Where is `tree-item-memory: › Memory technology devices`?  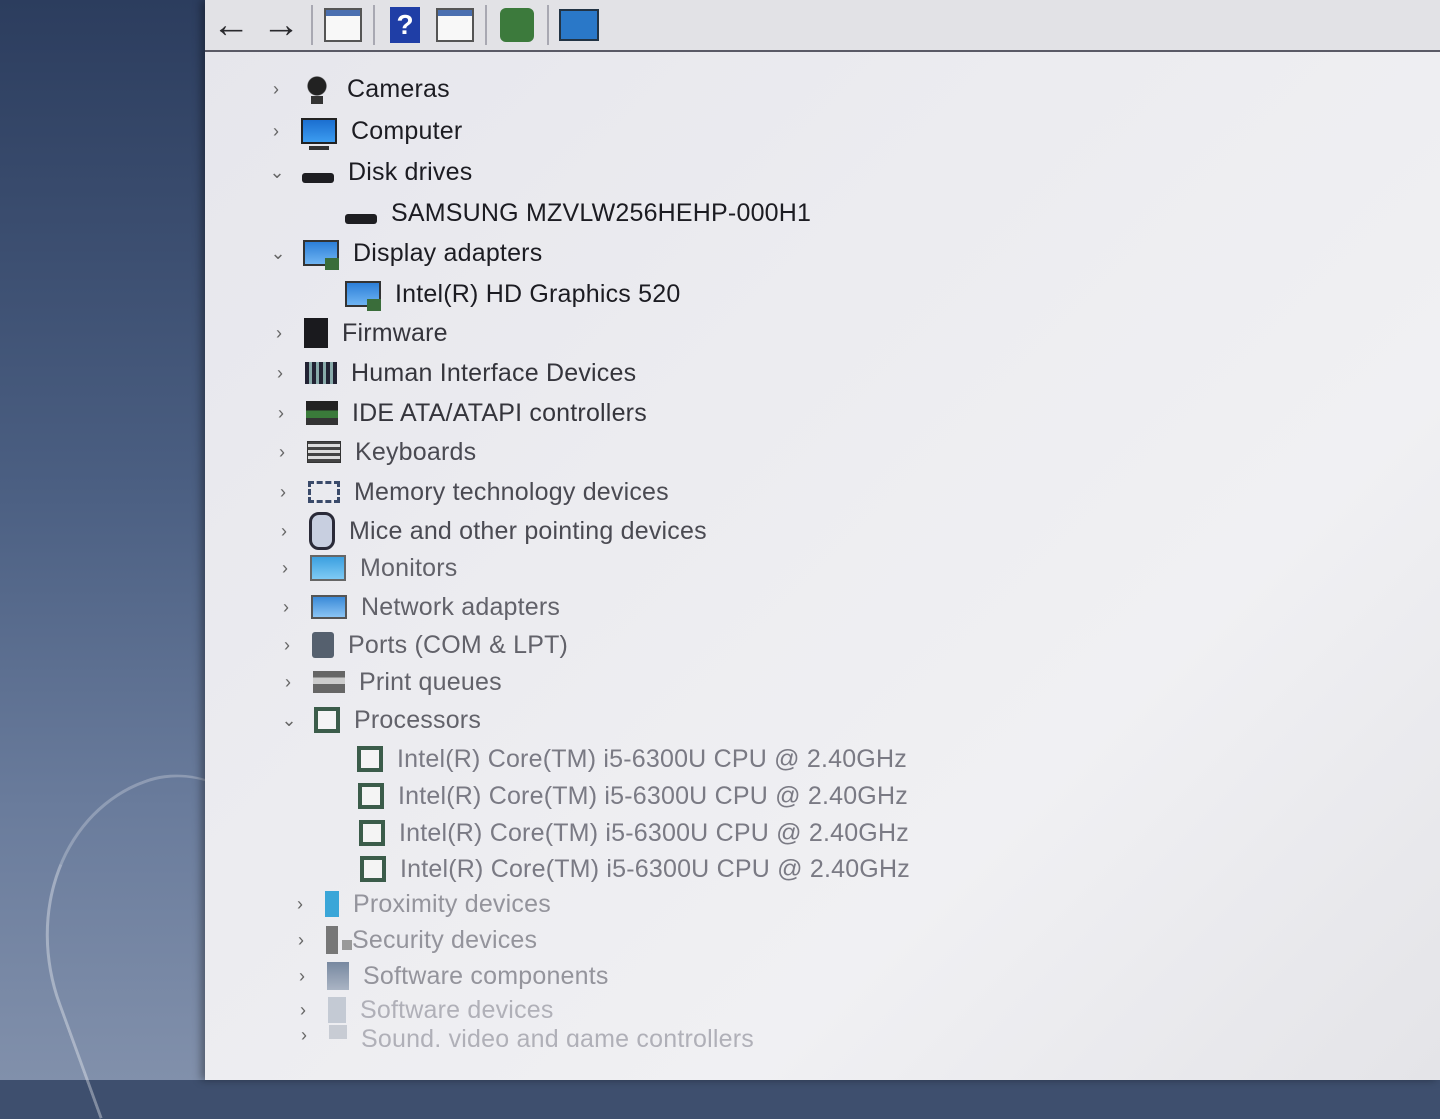 tree-item-memory: › Memory technology devices is located at coordinates (469, 492).